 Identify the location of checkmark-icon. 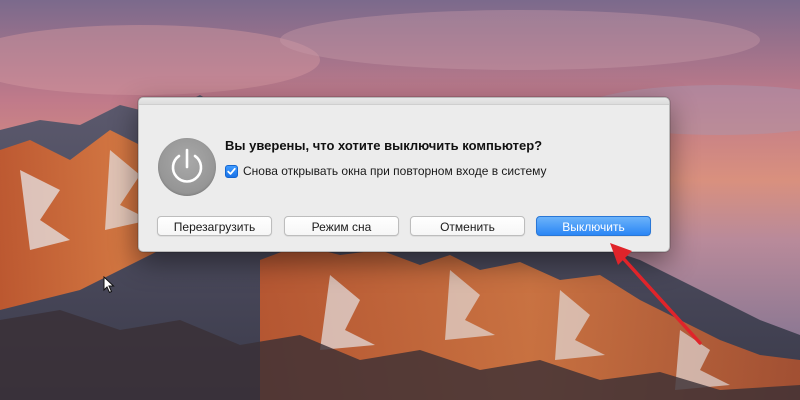
(231, 171).